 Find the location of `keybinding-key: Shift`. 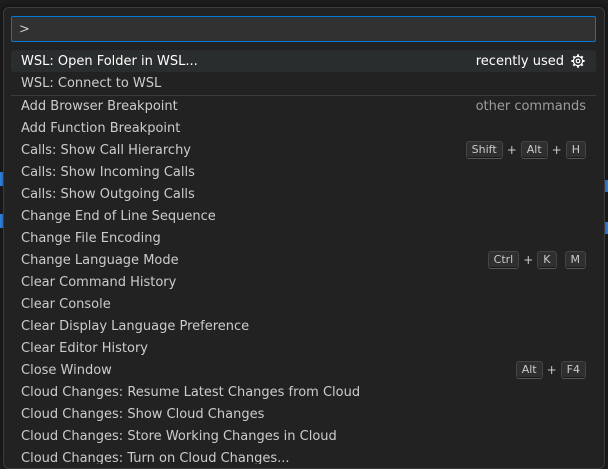

keybinding-key: Shift is located at coordinates (484, 150).